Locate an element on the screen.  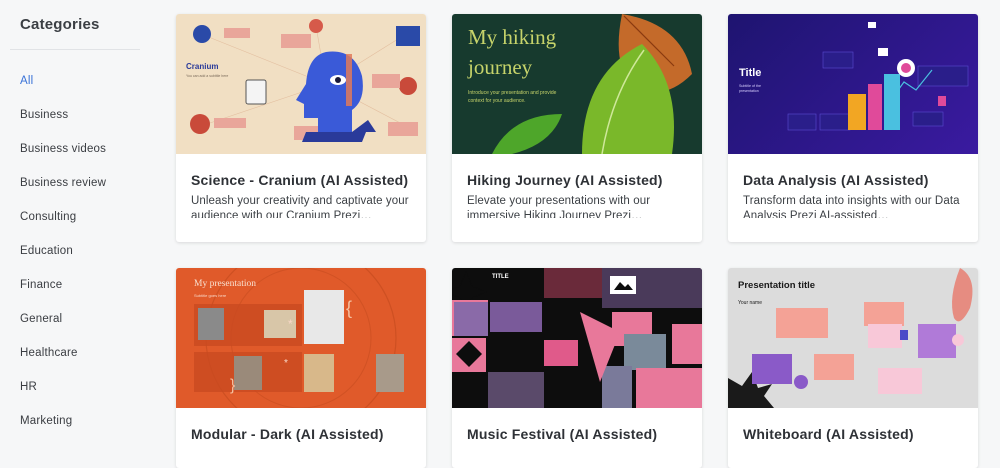
card-title: Hiking Journey (AI Assisted) is located at coordinates (565, 180).